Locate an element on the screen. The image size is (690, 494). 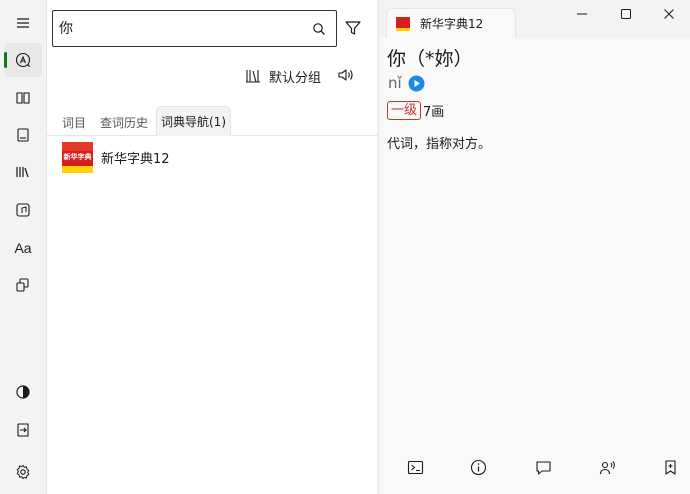
nav-search-button is located at coordinates (23, 60).